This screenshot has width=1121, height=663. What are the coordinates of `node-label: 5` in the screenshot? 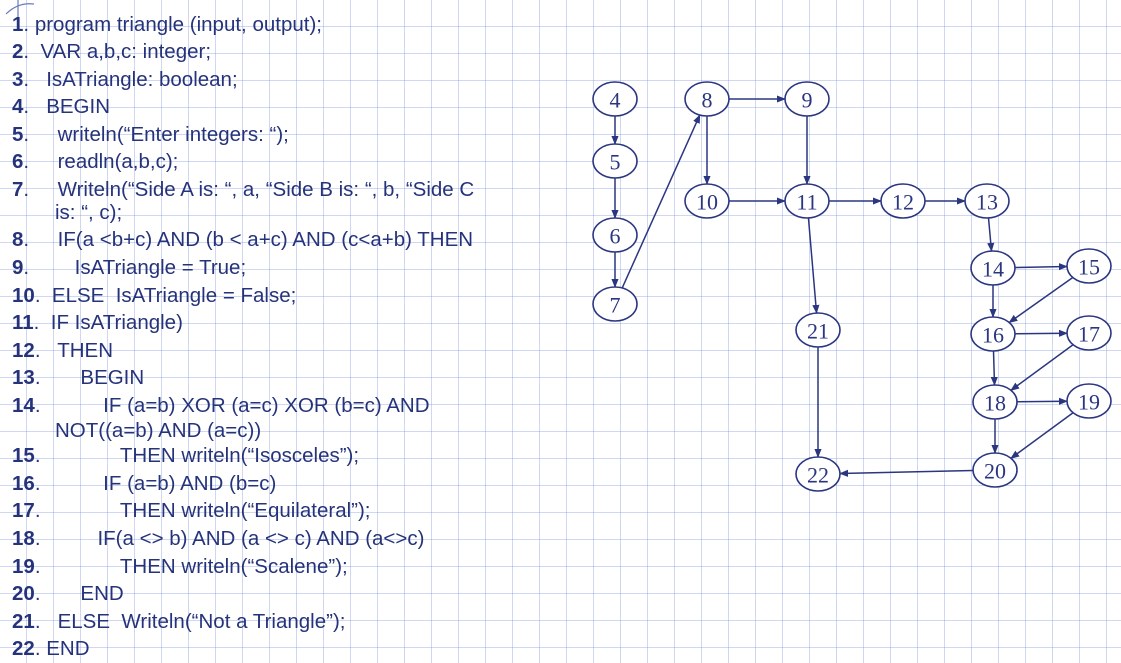 It's located at (615, 162).